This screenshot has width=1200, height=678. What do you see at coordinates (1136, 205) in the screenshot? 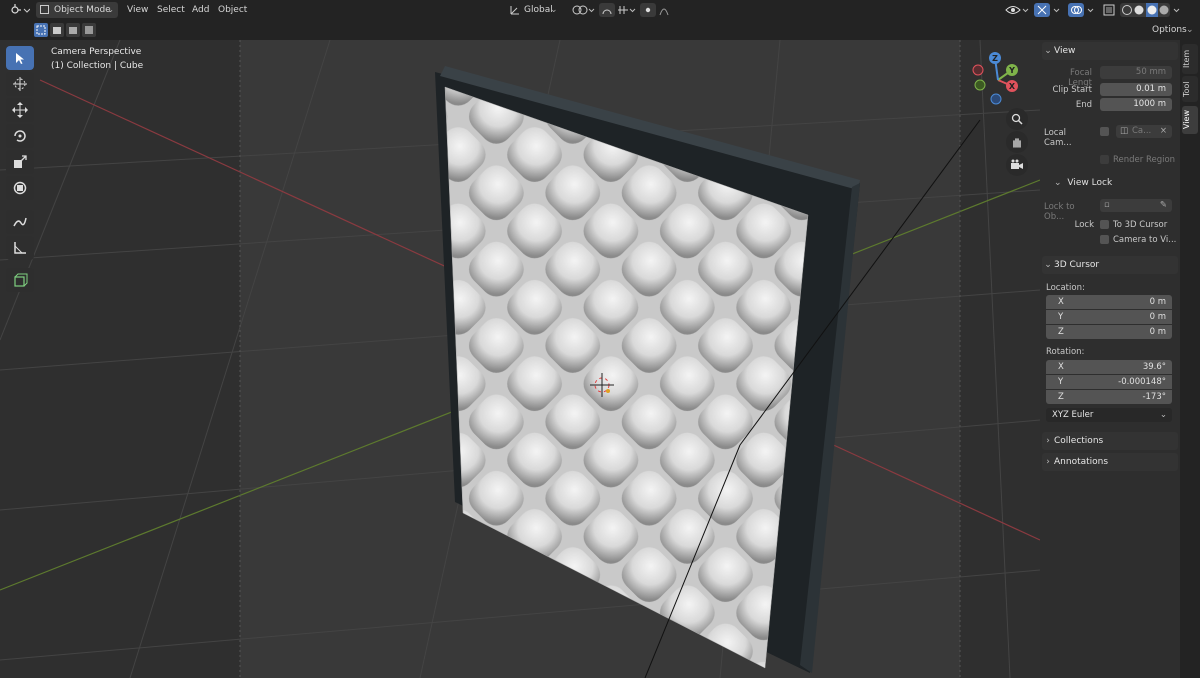
I see `lock-to-object-field: ▫ ✎` at bounding box center [1136, 205].